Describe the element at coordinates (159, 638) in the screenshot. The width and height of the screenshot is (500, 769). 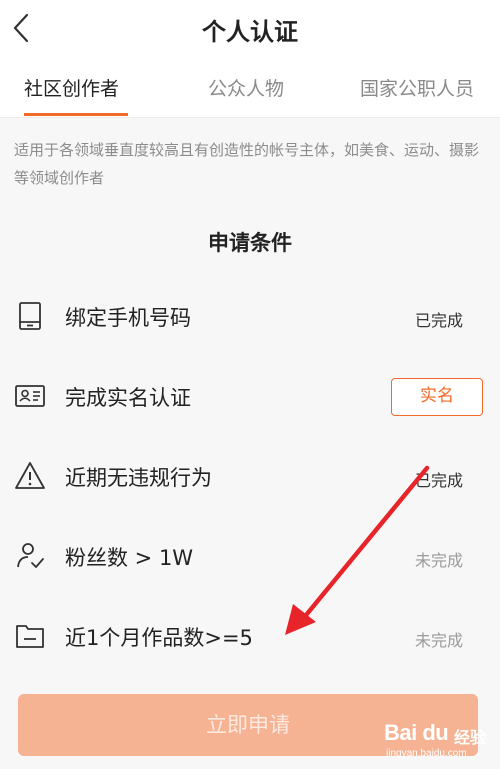
I see `condition-label: 近1个月作品数>=5` at that location.